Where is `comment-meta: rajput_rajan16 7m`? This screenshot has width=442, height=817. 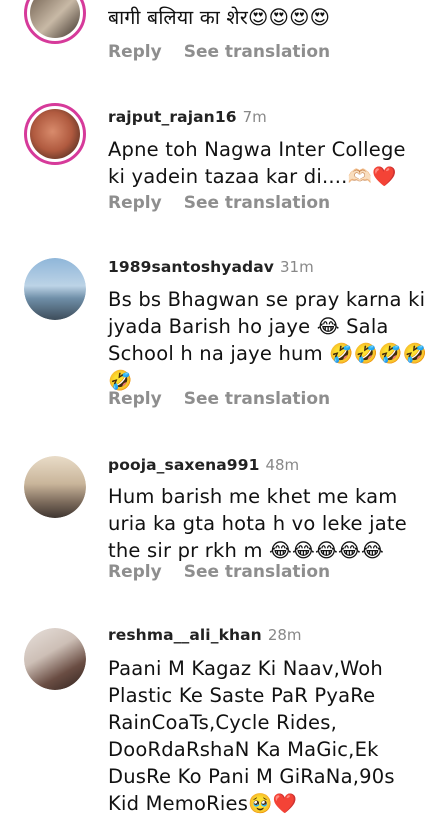 comment-meta: rajput_rajan16 7m is located at coordinates (187, 116).